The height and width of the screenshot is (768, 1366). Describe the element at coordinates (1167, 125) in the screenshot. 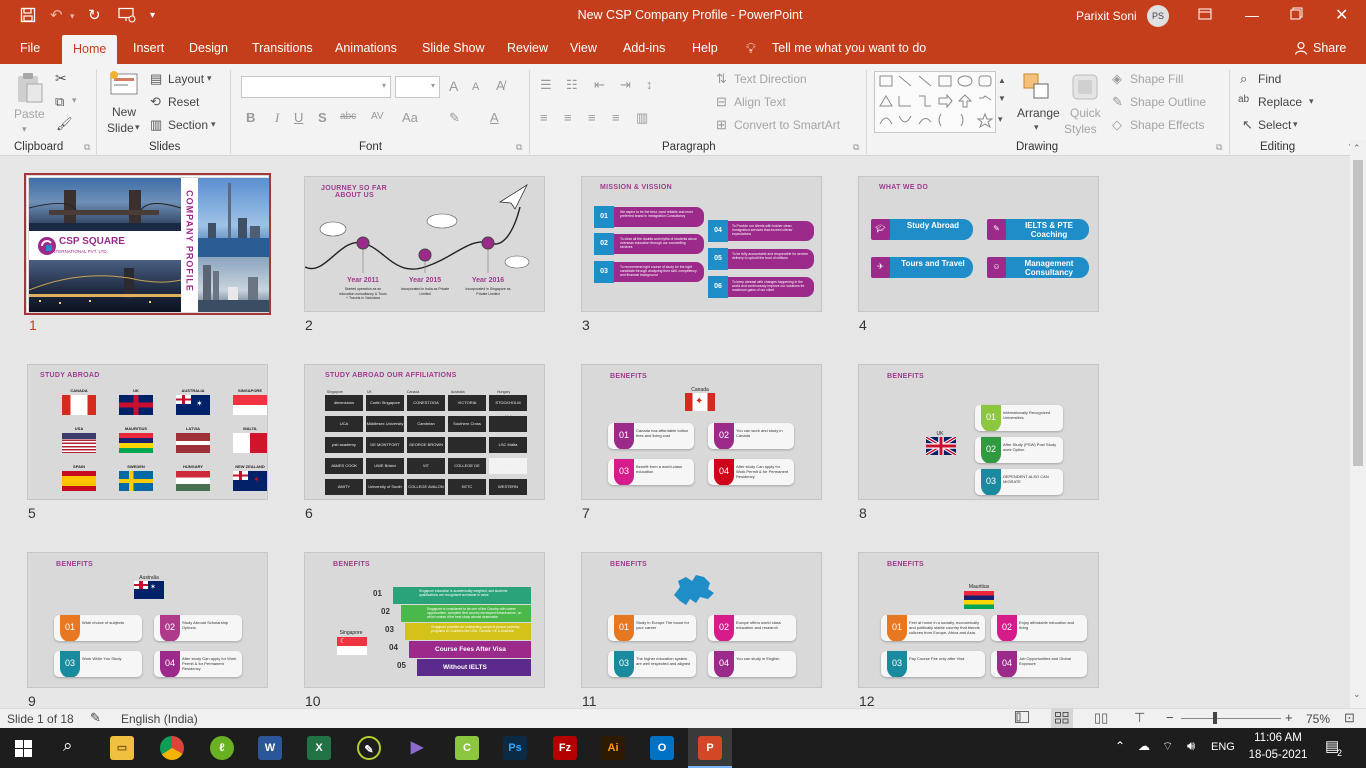

I see `shape-effects-button: Shape Effects` at that location.